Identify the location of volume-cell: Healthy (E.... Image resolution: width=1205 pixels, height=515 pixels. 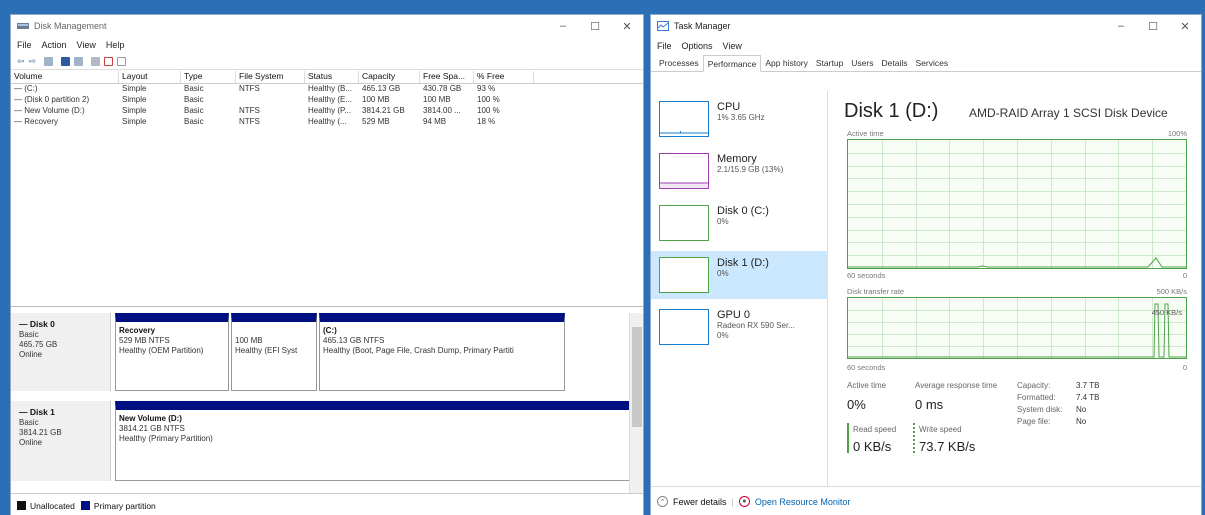
(330, 99).